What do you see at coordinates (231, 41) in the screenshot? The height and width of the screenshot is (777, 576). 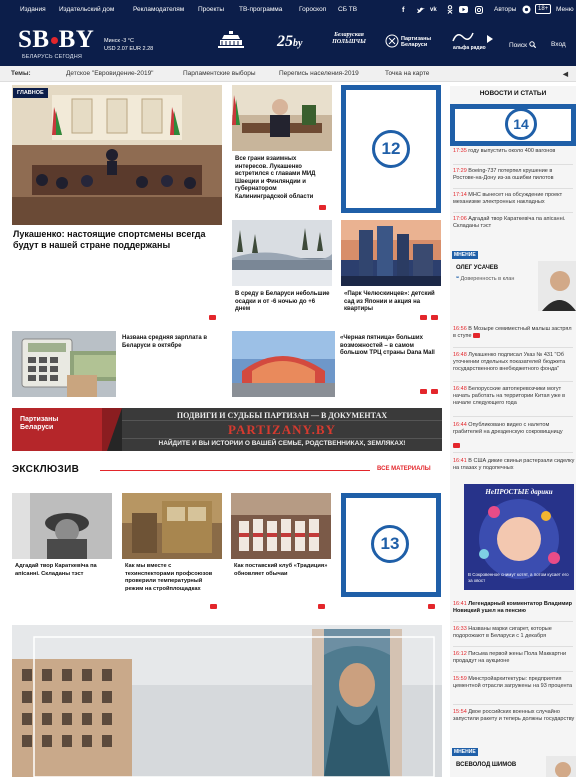 I see `building-logo` at bounding box center [231, 41].